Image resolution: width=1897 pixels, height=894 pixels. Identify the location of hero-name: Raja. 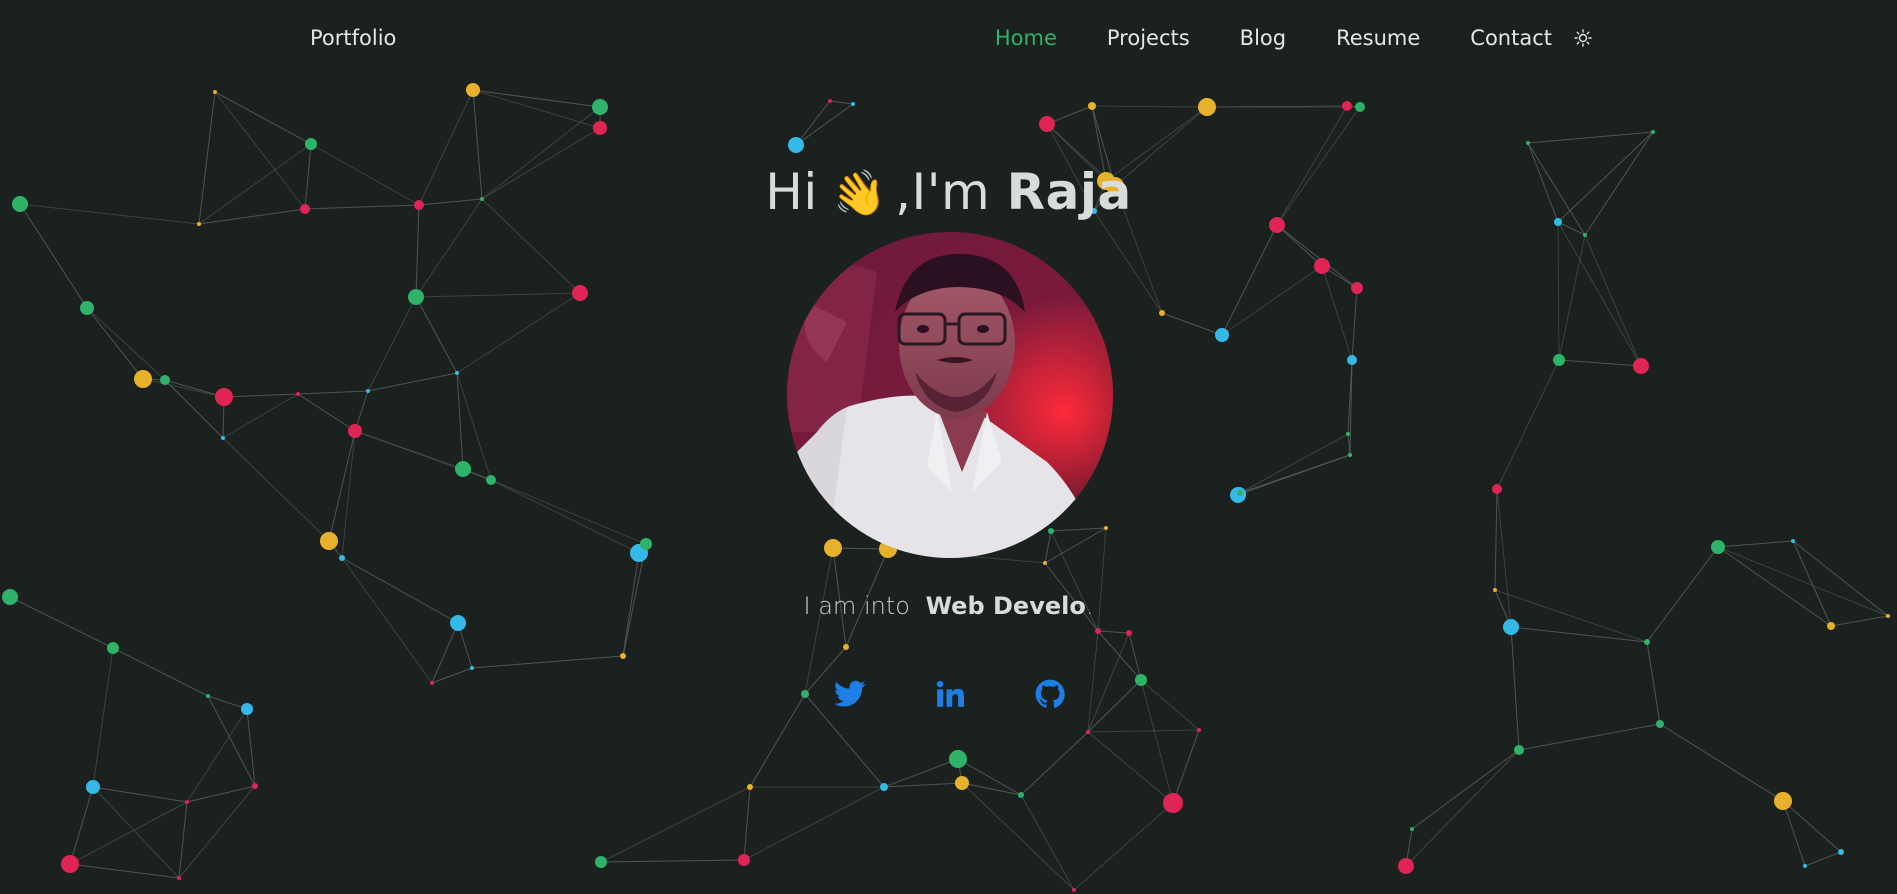
(1069, 192).